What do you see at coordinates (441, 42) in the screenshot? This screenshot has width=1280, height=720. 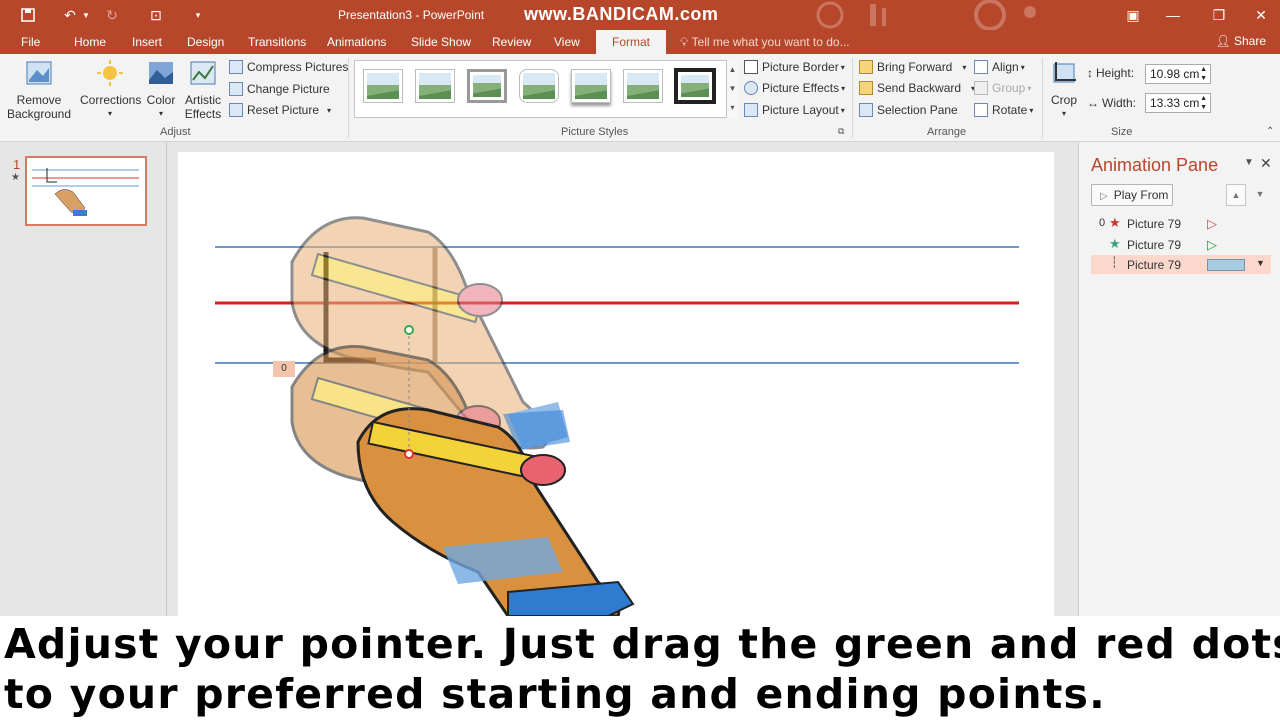 I see `tab-slide-show: Slide Show` at bounding box center [441, 42].